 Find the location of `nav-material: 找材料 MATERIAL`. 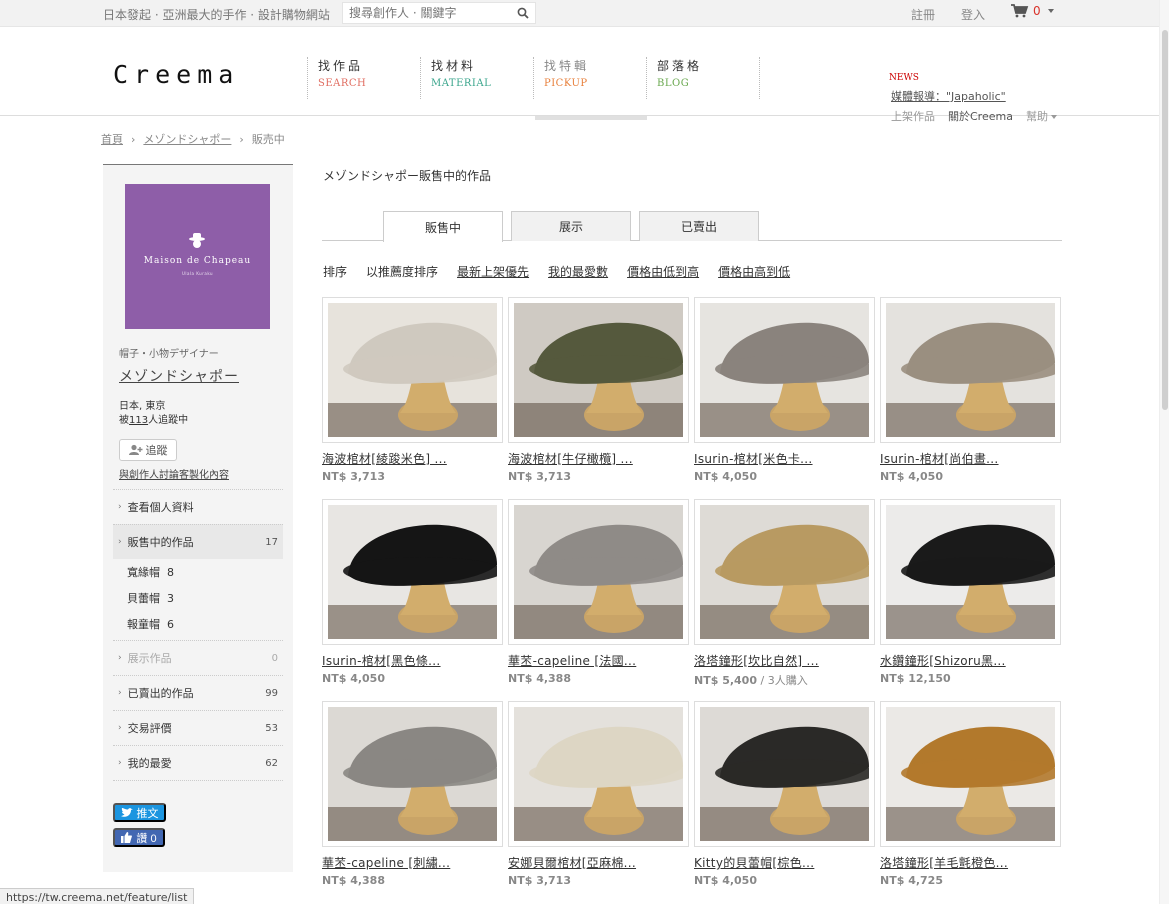

nav-material: 找材料 MATERIAL is located at coordinates (477, 78).